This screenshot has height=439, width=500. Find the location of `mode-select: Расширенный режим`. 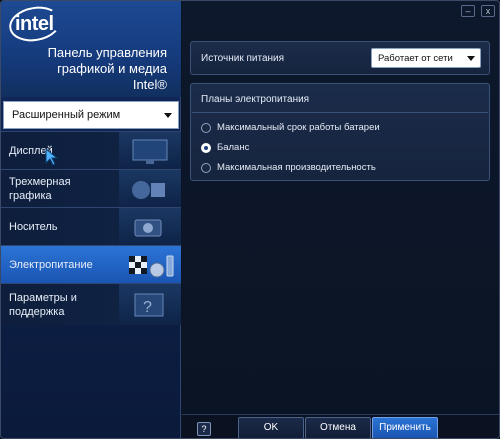

mode-select: Расширенный режим is located at coordinates (91, 115).